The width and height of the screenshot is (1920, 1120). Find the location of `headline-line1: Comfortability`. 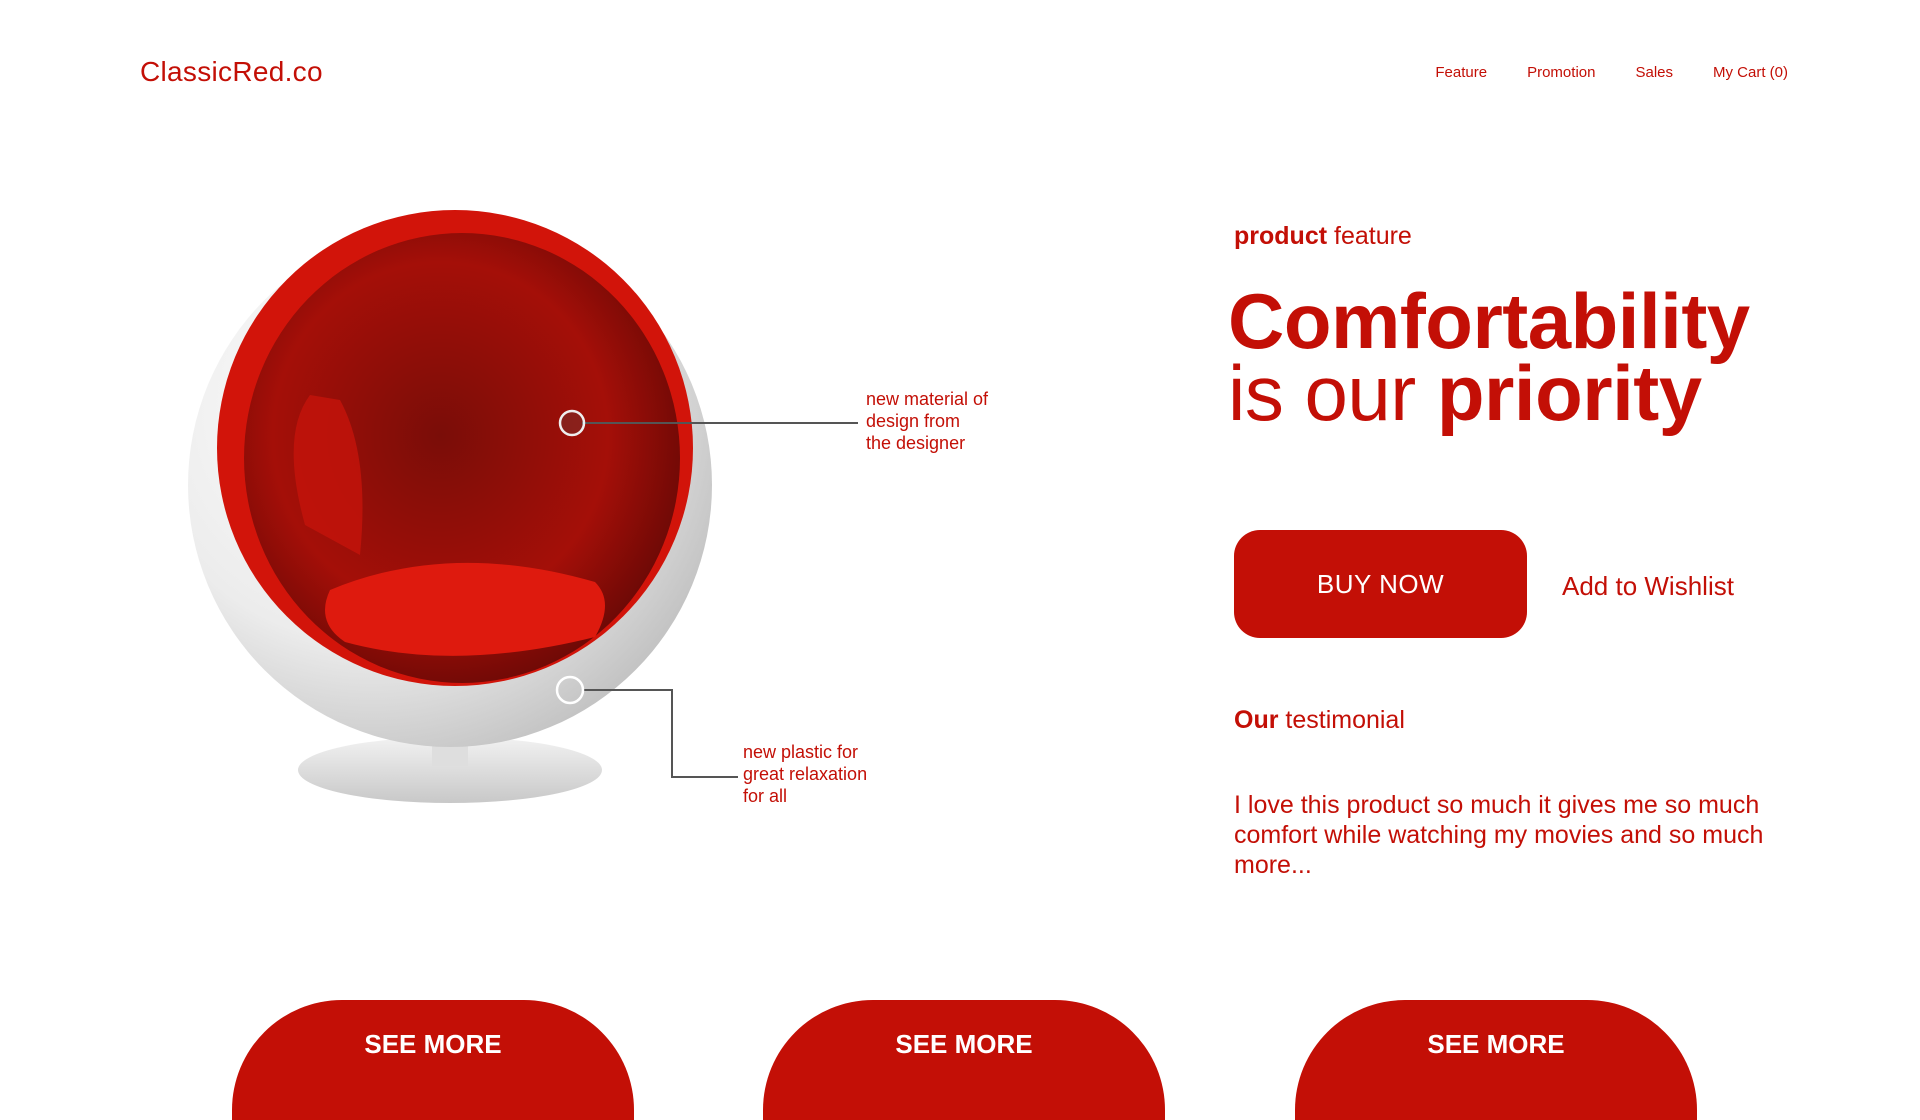

headline-line1: Comfortability is located at coordinates (1489, 321).